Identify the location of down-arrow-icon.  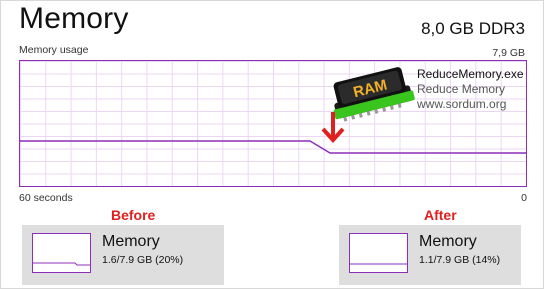
(333, 127).